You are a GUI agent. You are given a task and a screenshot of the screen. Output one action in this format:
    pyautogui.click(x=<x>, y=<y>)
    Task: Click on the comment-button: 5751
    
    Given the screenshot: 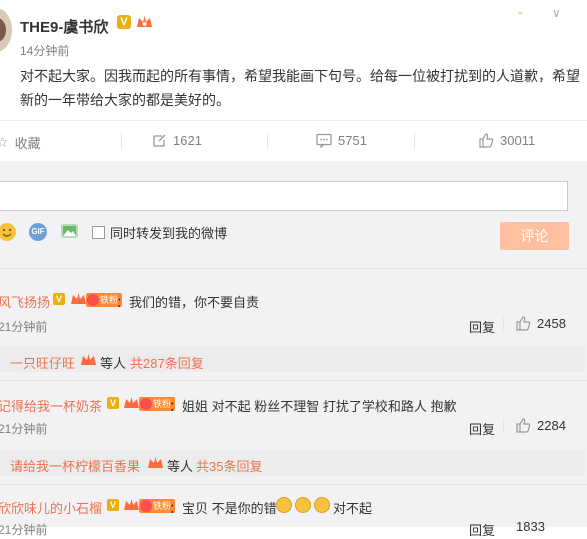 What is the action you would take?
    pyautogui.click(x=341, y=140)
    